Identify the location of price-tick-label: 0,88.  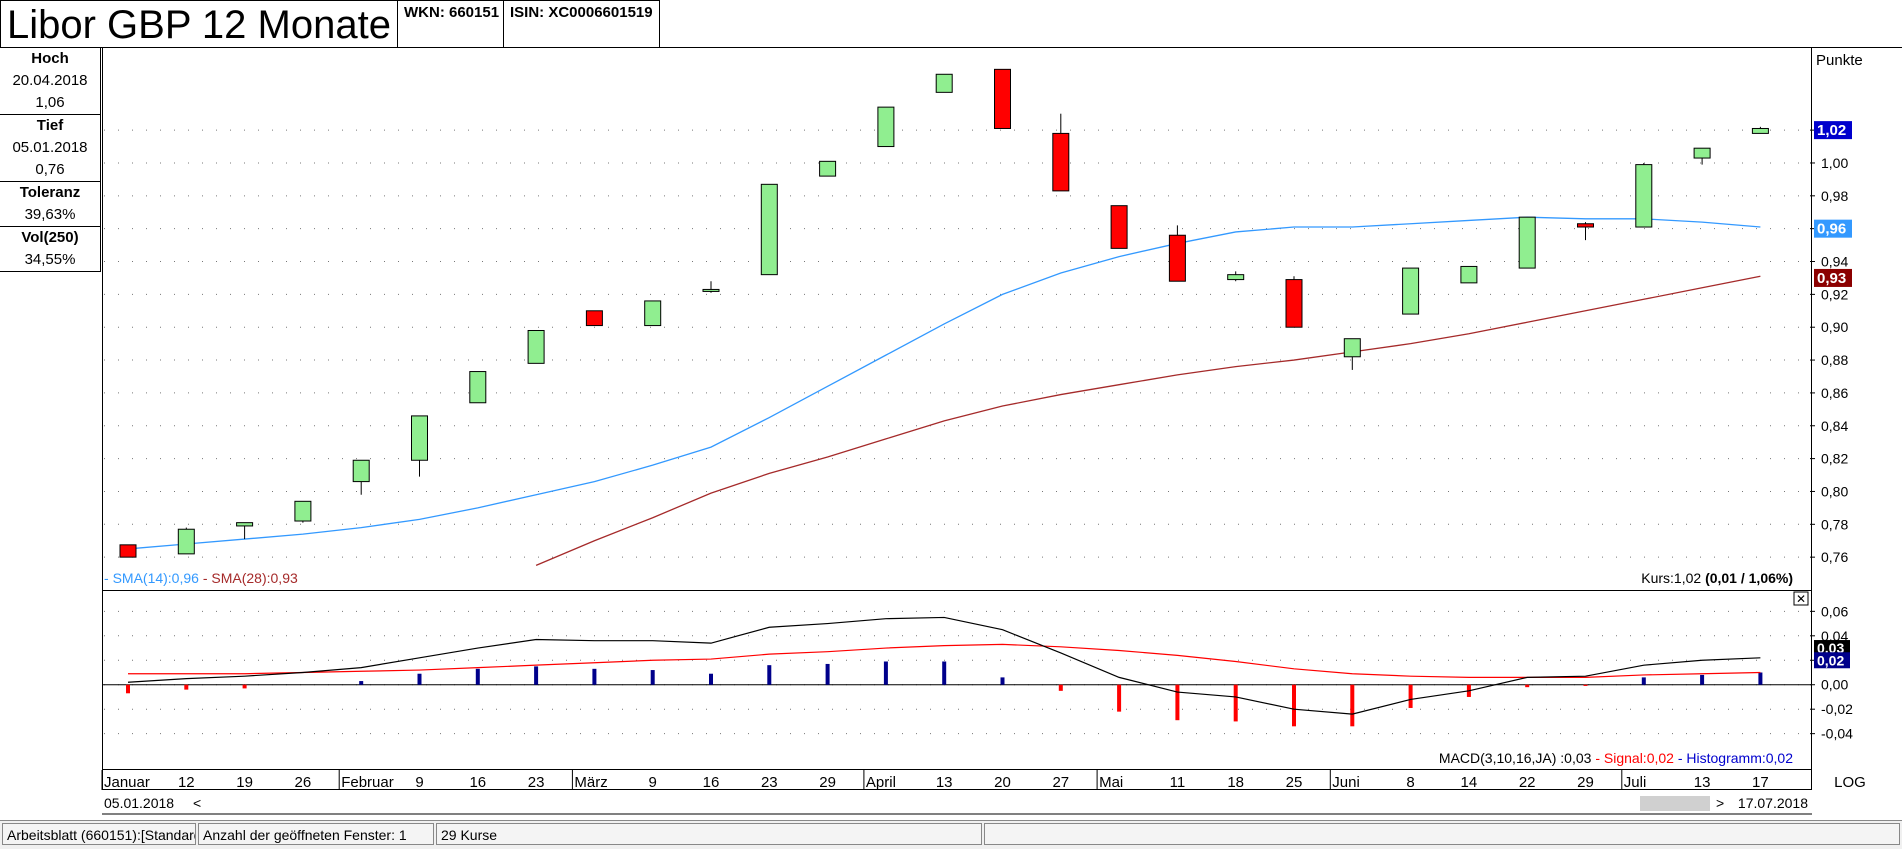
(1834, 360).